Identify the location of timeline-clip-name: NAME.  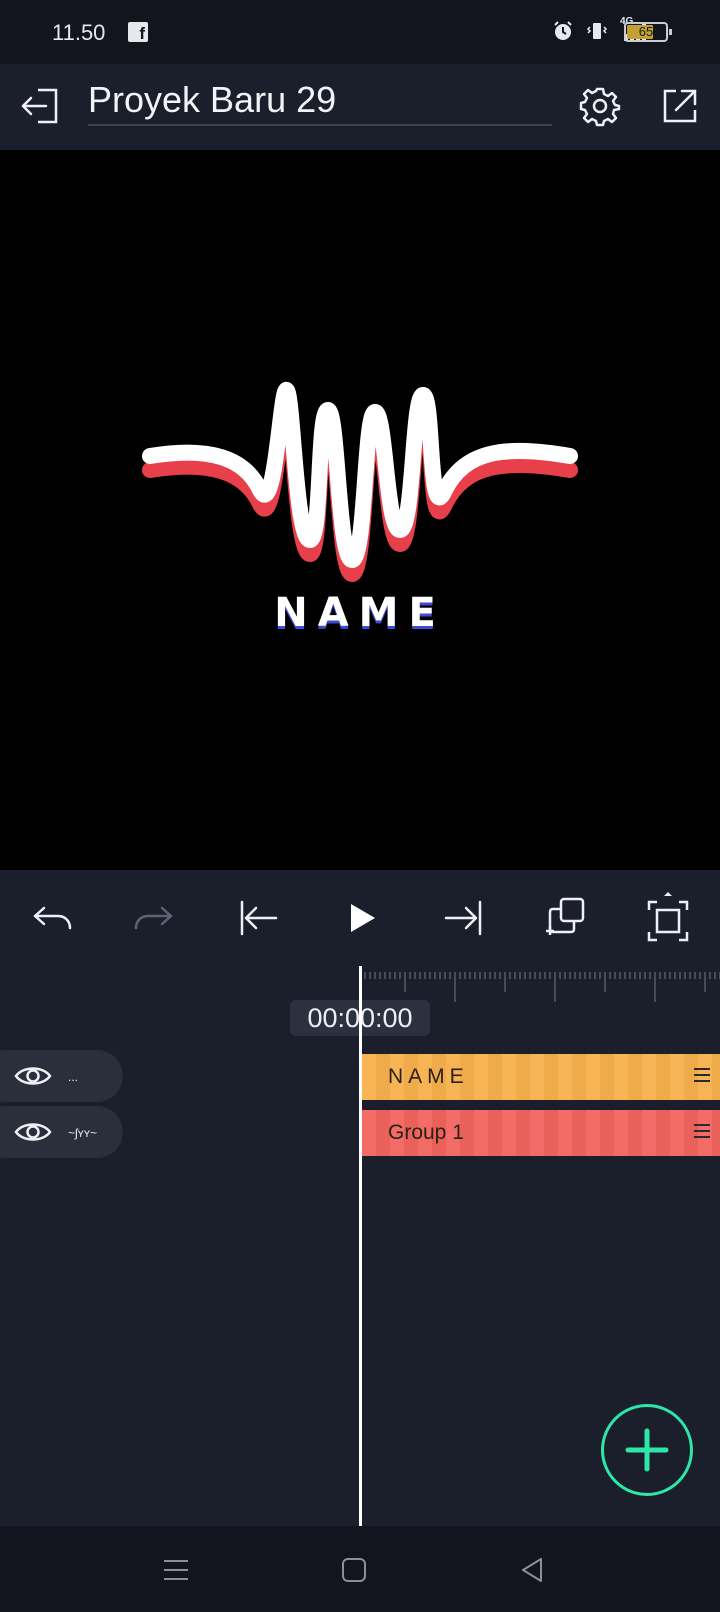
(541, 1077).